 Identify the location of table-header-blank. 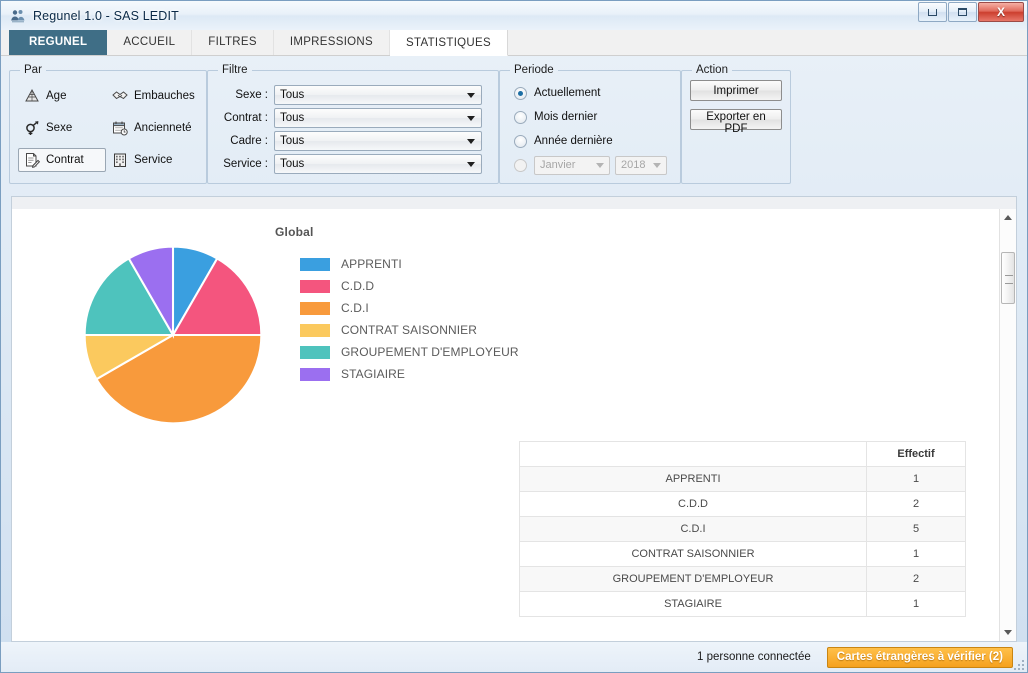
(693, 454).